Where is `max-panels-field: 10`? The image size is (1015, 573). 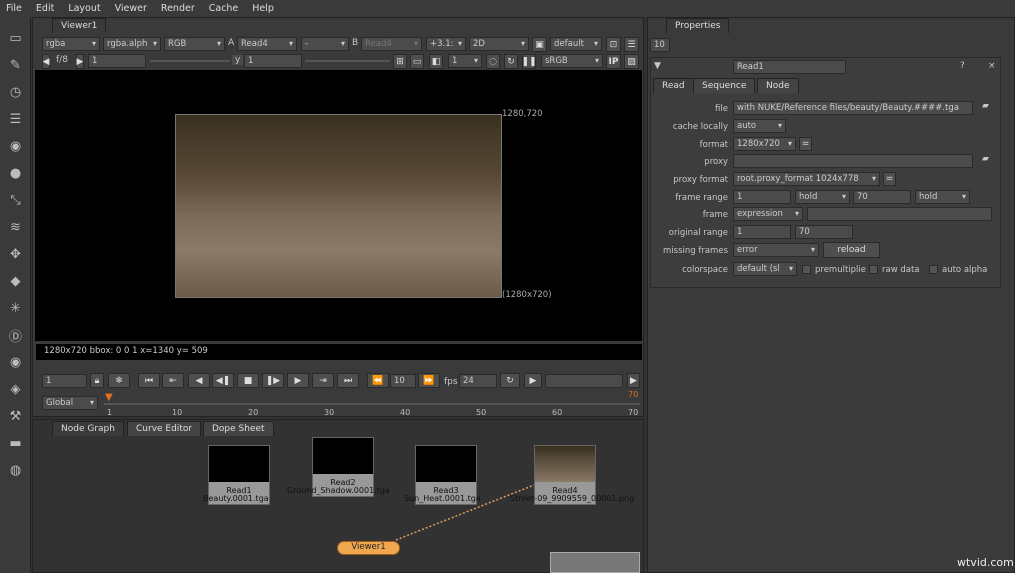
max-panels-field: 10 is located at coordinates (660, 45).